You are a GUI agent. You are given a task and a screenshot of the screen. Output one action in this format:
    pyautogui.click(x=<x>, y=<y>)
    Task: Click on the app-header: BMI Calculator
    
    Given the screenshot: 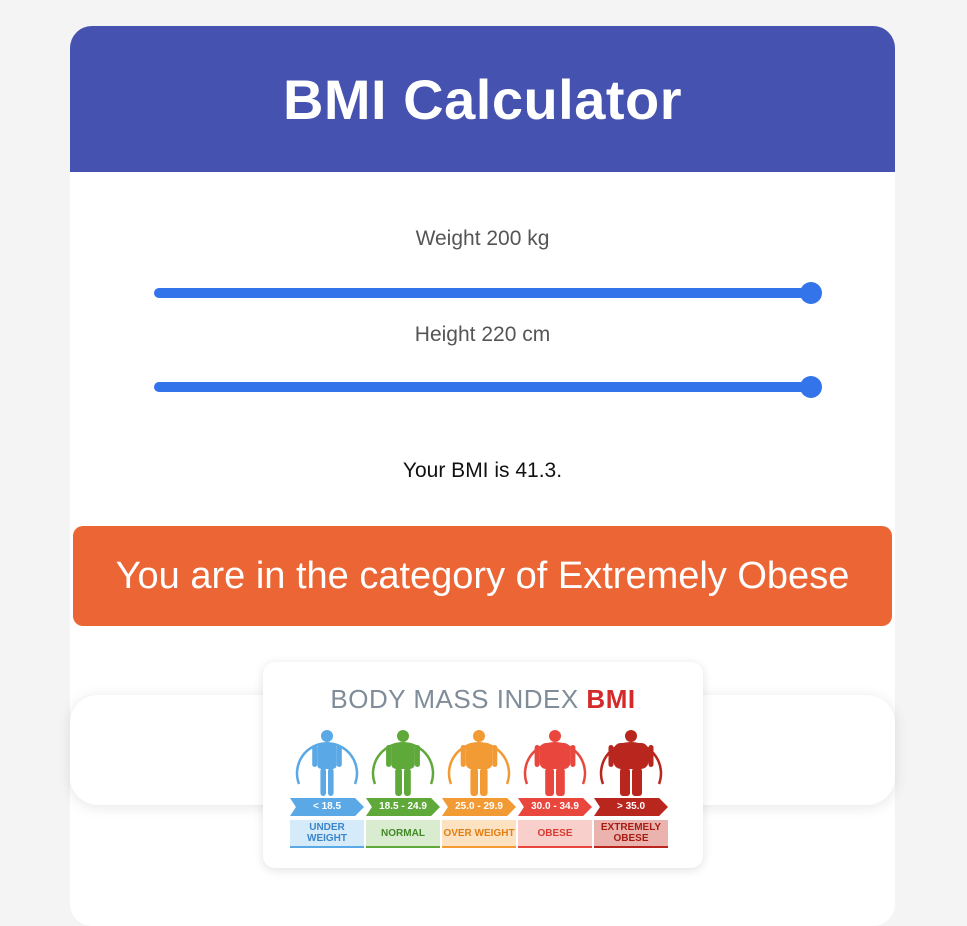 What is the action you would take?
    pyautogui.click(x=482, y=99)
    